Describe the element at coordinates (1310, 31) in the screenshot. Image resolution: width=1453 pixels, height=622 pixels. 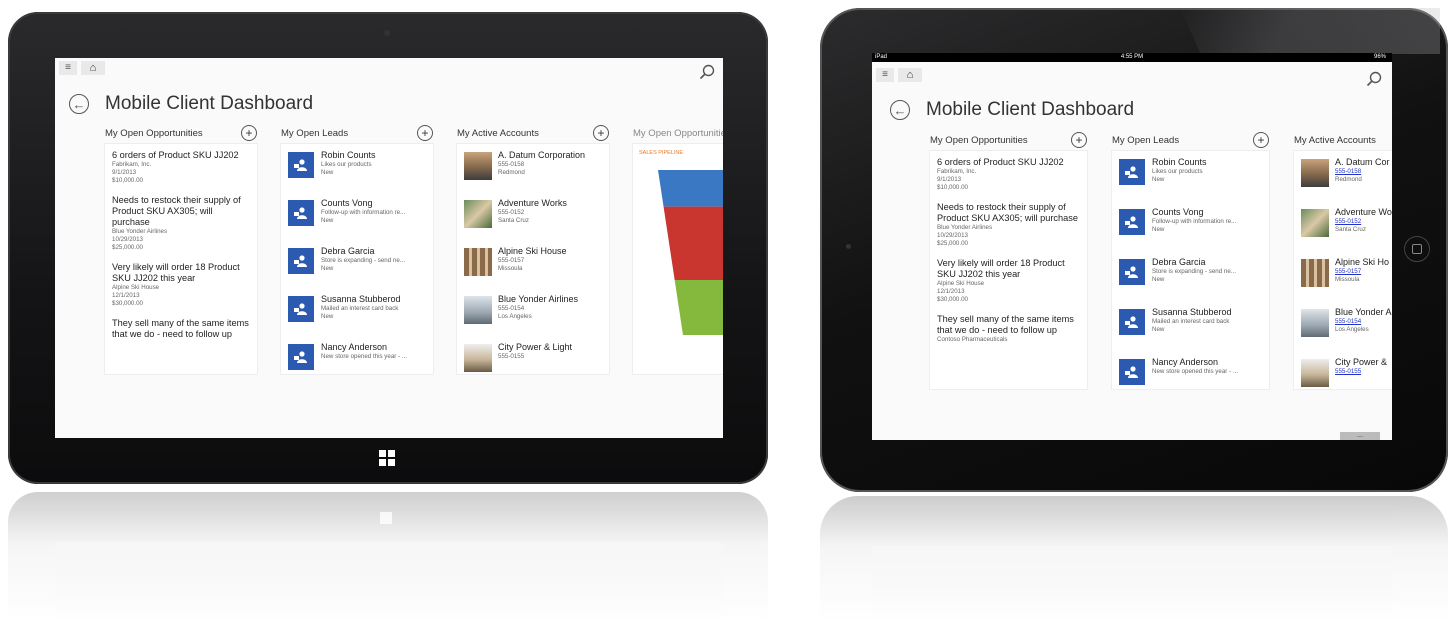
I see `glare` at that location.